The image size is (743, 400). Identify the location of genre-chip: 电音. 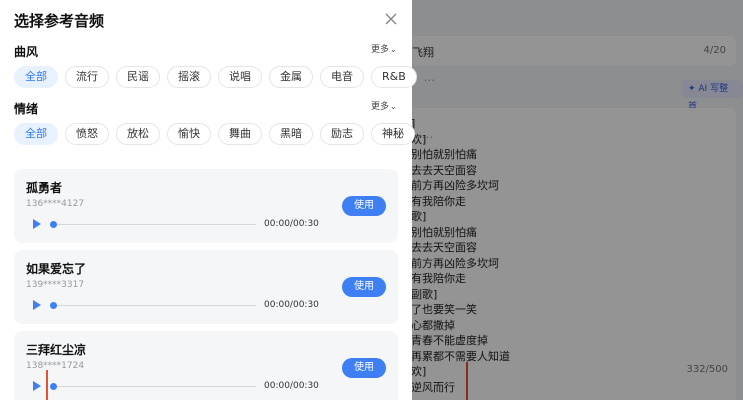
(342, 77).